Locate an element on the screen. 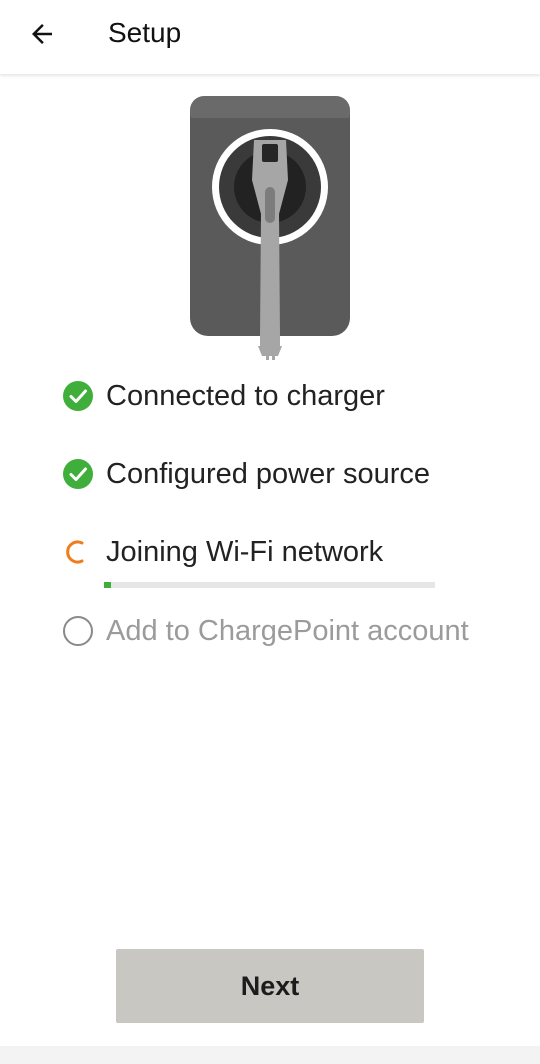  spinner-icon is located at coordinates (78, 552).